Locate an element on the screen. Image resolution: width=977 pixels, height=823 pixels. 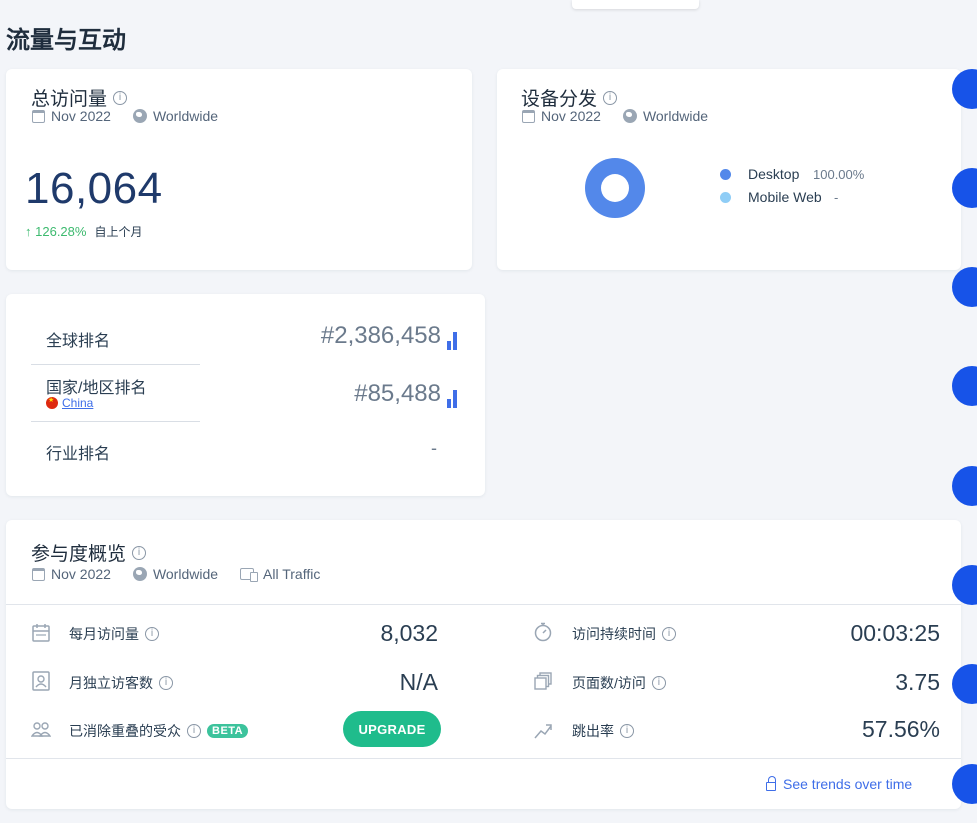
industry-rank-label: 行业排名 is located at coordinates (78, 454).